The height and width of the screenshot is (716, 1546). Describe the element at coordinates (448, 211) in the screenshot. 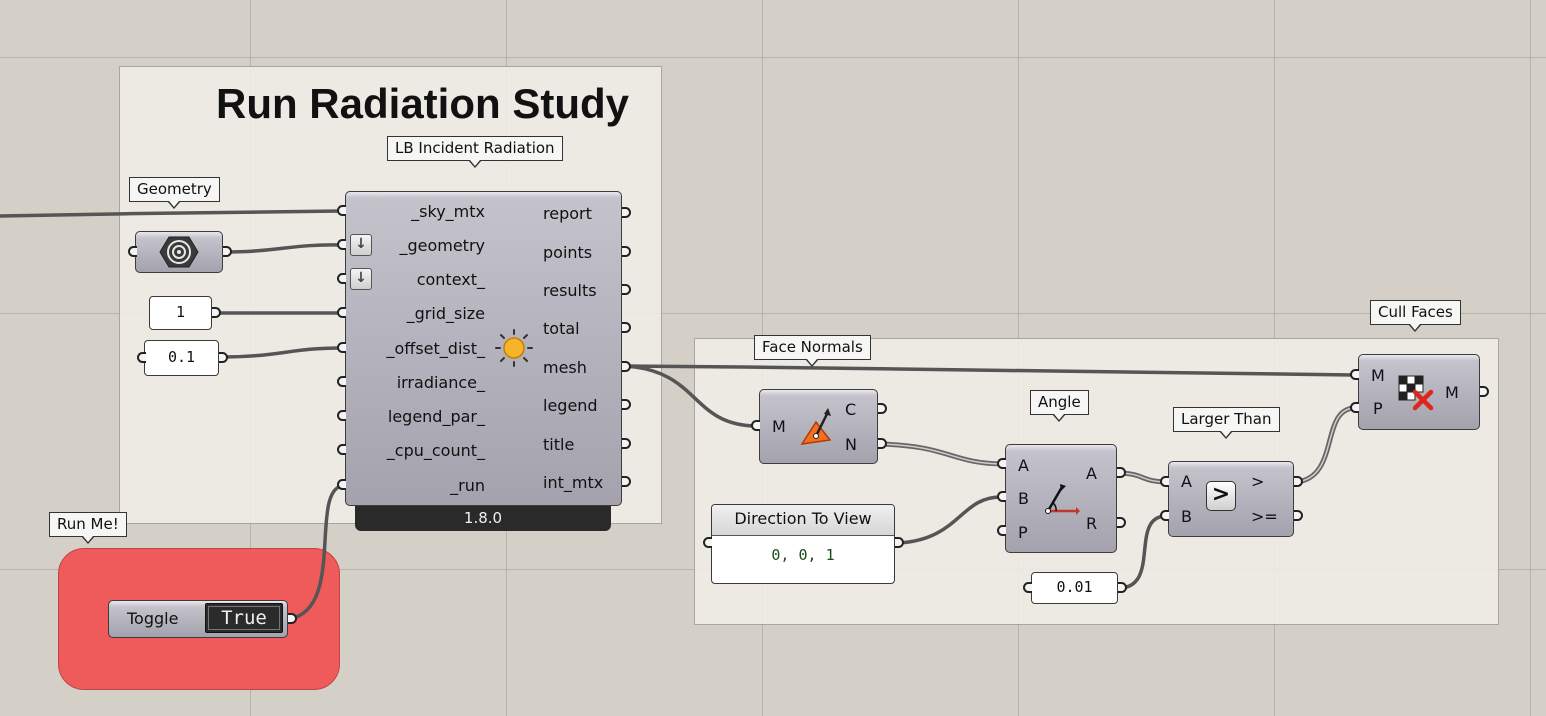

I see `lb-input-label: _sky_mtx` at that location.